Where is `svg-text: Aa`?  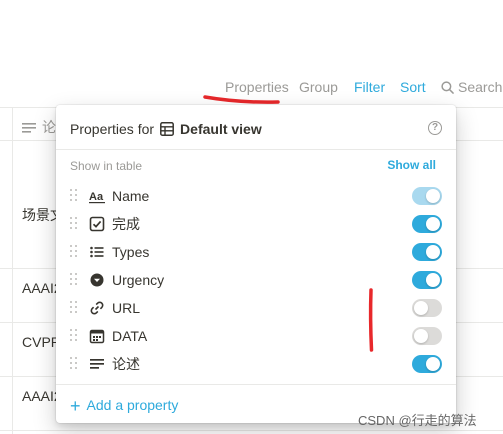
svg-text: Aa is located at coordinates (96, 197).